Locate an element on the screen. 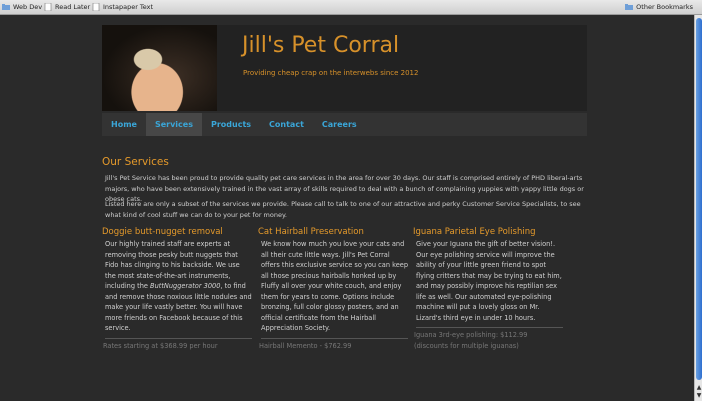 The height and width of the screenshot is (401, 702). scroll-up-arrow-icon: ▲ is located at coordinates (699, 387).